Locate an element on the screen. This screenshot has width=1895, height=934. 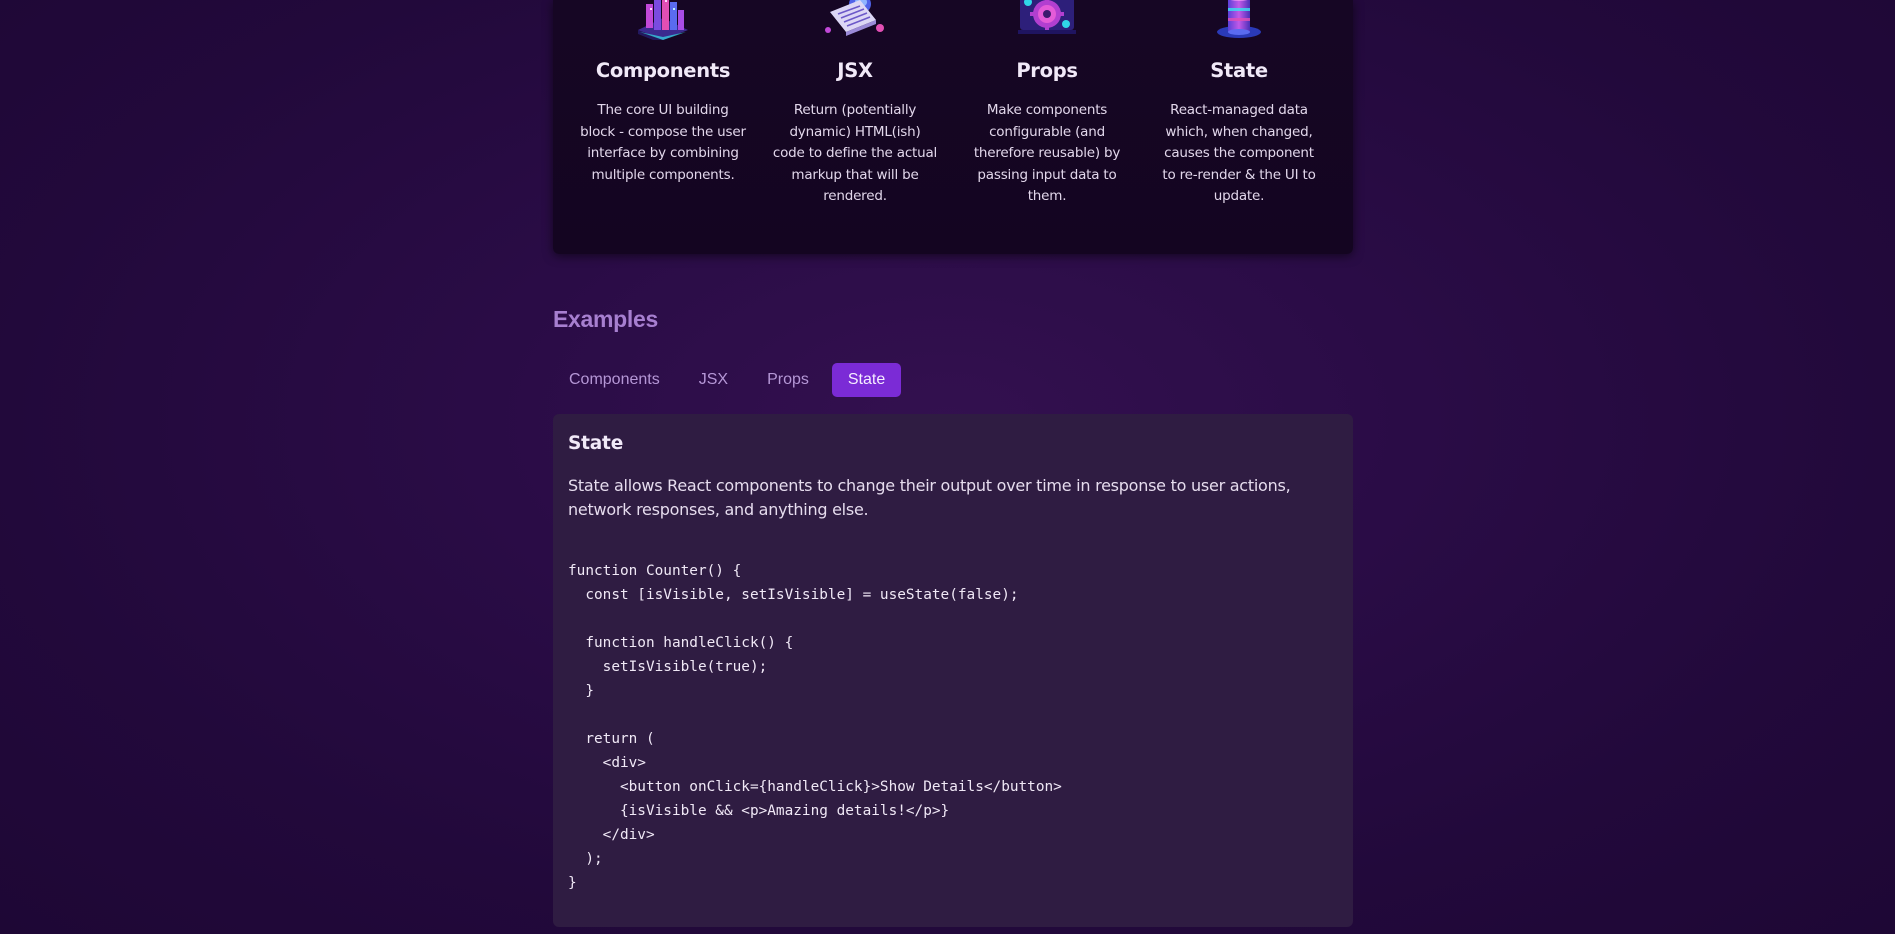
tab-props: Props is located at coordinates (788, 380).